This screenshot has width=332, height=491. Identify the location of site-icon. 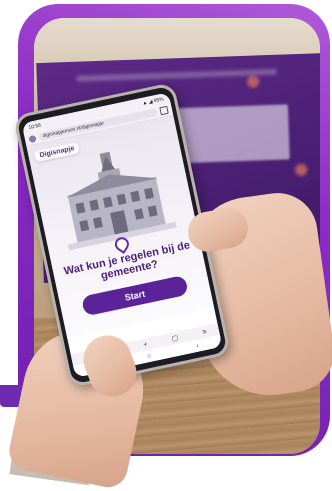
(32, 138).